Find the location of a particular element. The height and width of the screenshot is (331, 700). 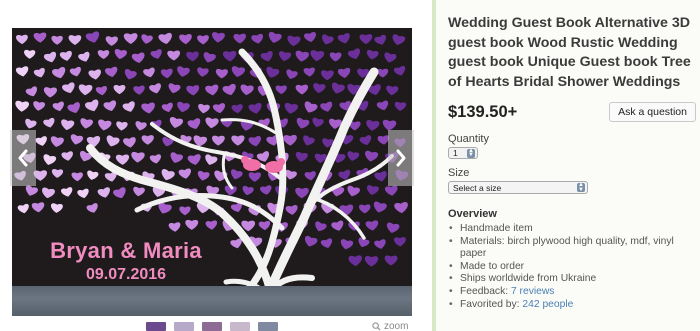

chevron-left-icon is located at coordinates (23, 158).